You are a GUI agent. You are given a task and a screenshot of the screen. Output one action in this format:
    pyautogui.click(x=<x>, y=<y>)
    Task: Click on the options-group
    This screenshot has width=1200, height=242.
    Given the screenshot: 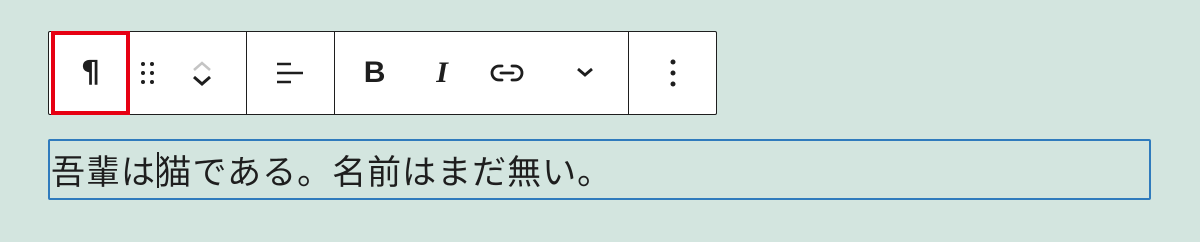 What is the action you would take?
    pyautogui.click(x=672, y=73)
    